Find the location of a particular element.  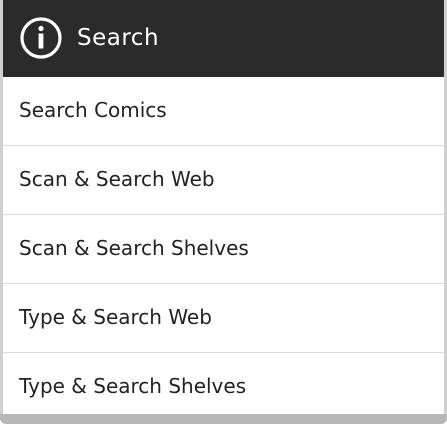

list-item-label: Search Comics is located at coordinates (93, 110).